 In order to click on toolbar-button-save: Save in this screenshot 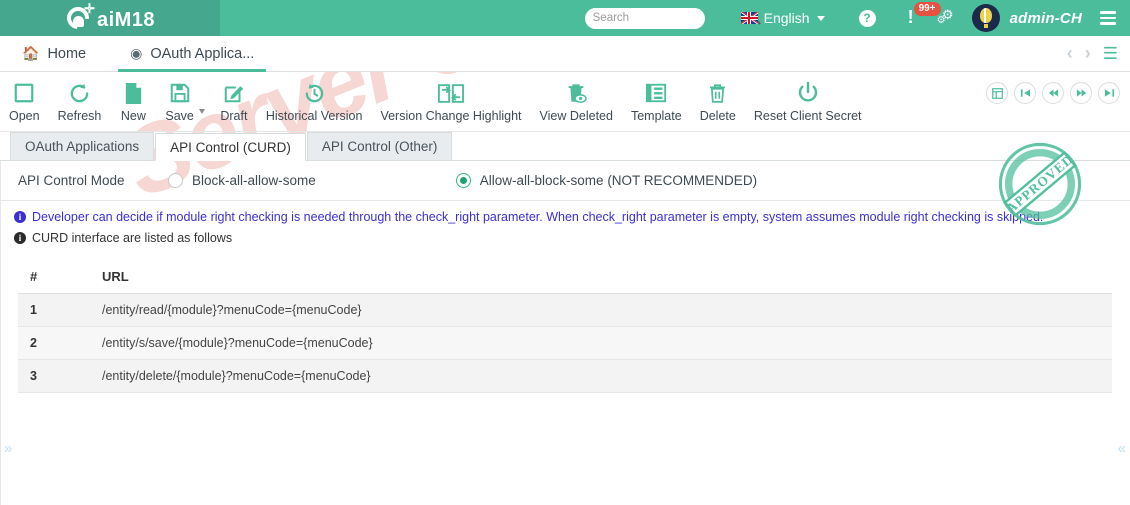, I will do `click(179, 100)`.